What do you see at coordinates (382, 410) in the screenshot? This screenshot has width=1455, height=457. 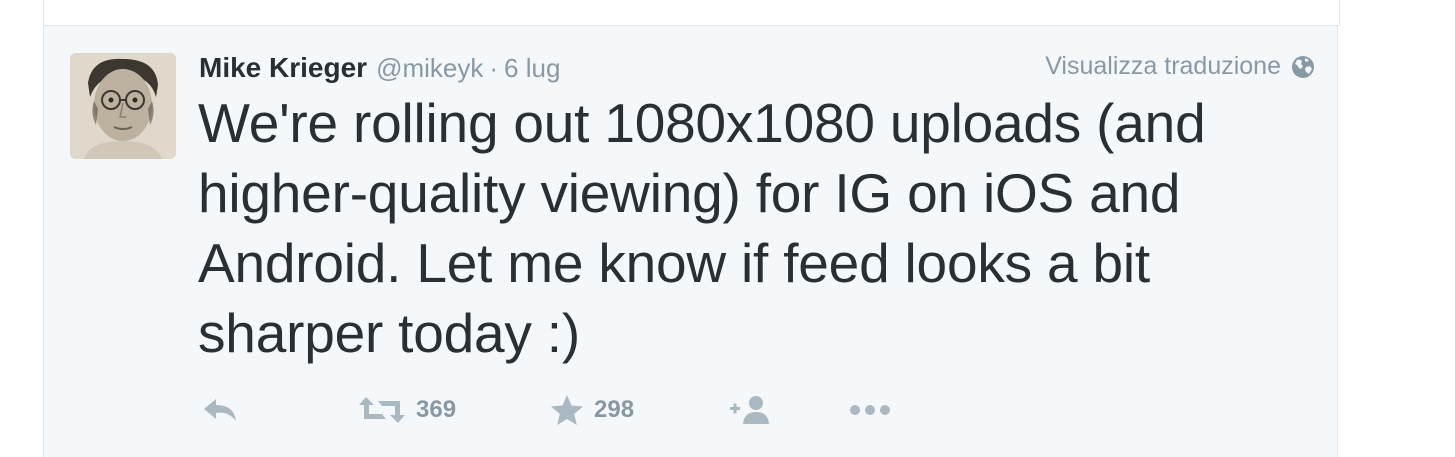 I see `retweet-icon` at bounding box center [382, 410].